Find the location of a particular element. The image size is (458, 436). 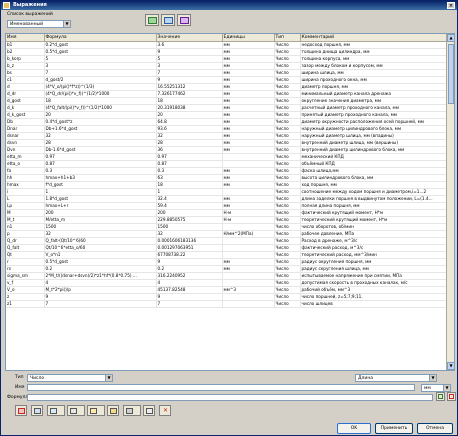

vertical-scrollbar: ▲ ▼ is located at coordinates (450, 202).